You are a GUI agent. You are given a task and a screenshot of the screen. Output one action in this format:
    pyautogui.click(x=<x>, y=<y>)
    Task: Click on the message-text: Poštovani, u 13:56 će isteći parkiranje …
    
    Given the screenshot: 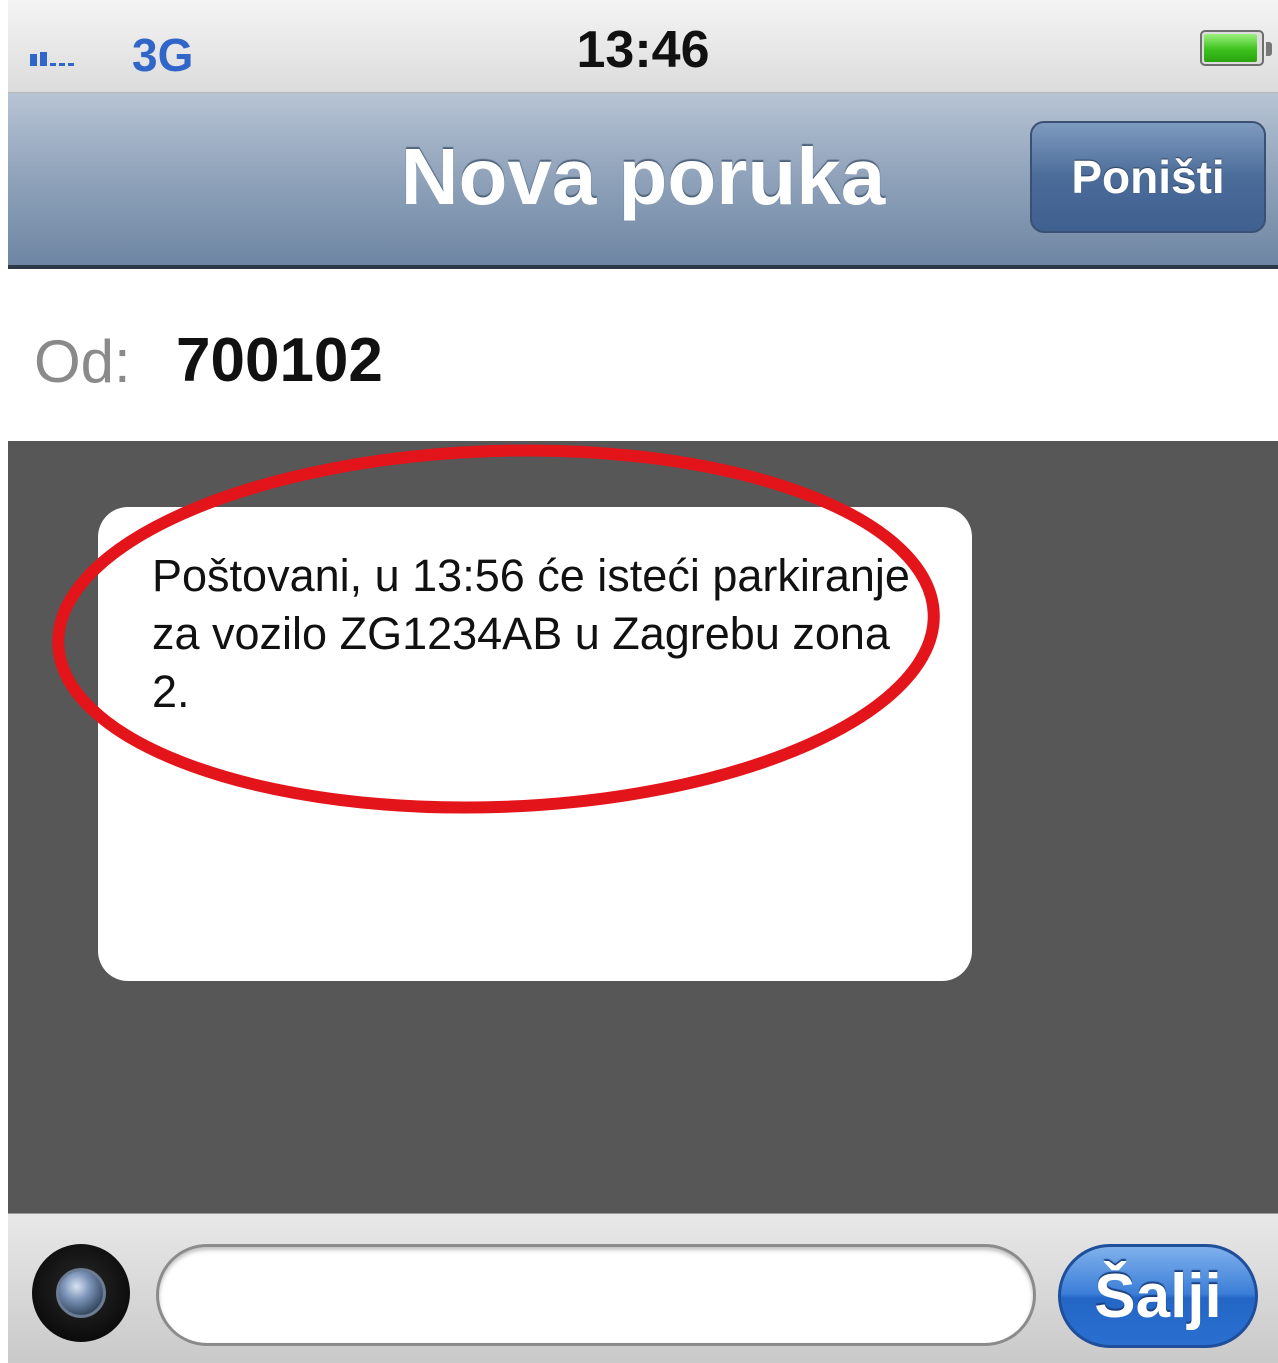 What is the action you would take?
    pyautogui.click(x=531, y=633)
    